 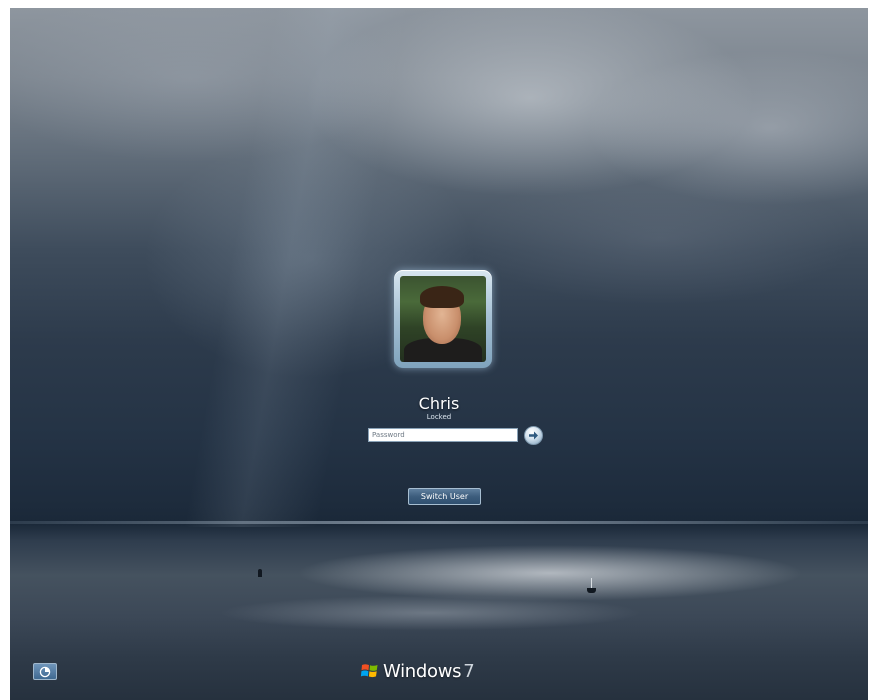 I want to click on horizon-line, so click(x=439, y=522).